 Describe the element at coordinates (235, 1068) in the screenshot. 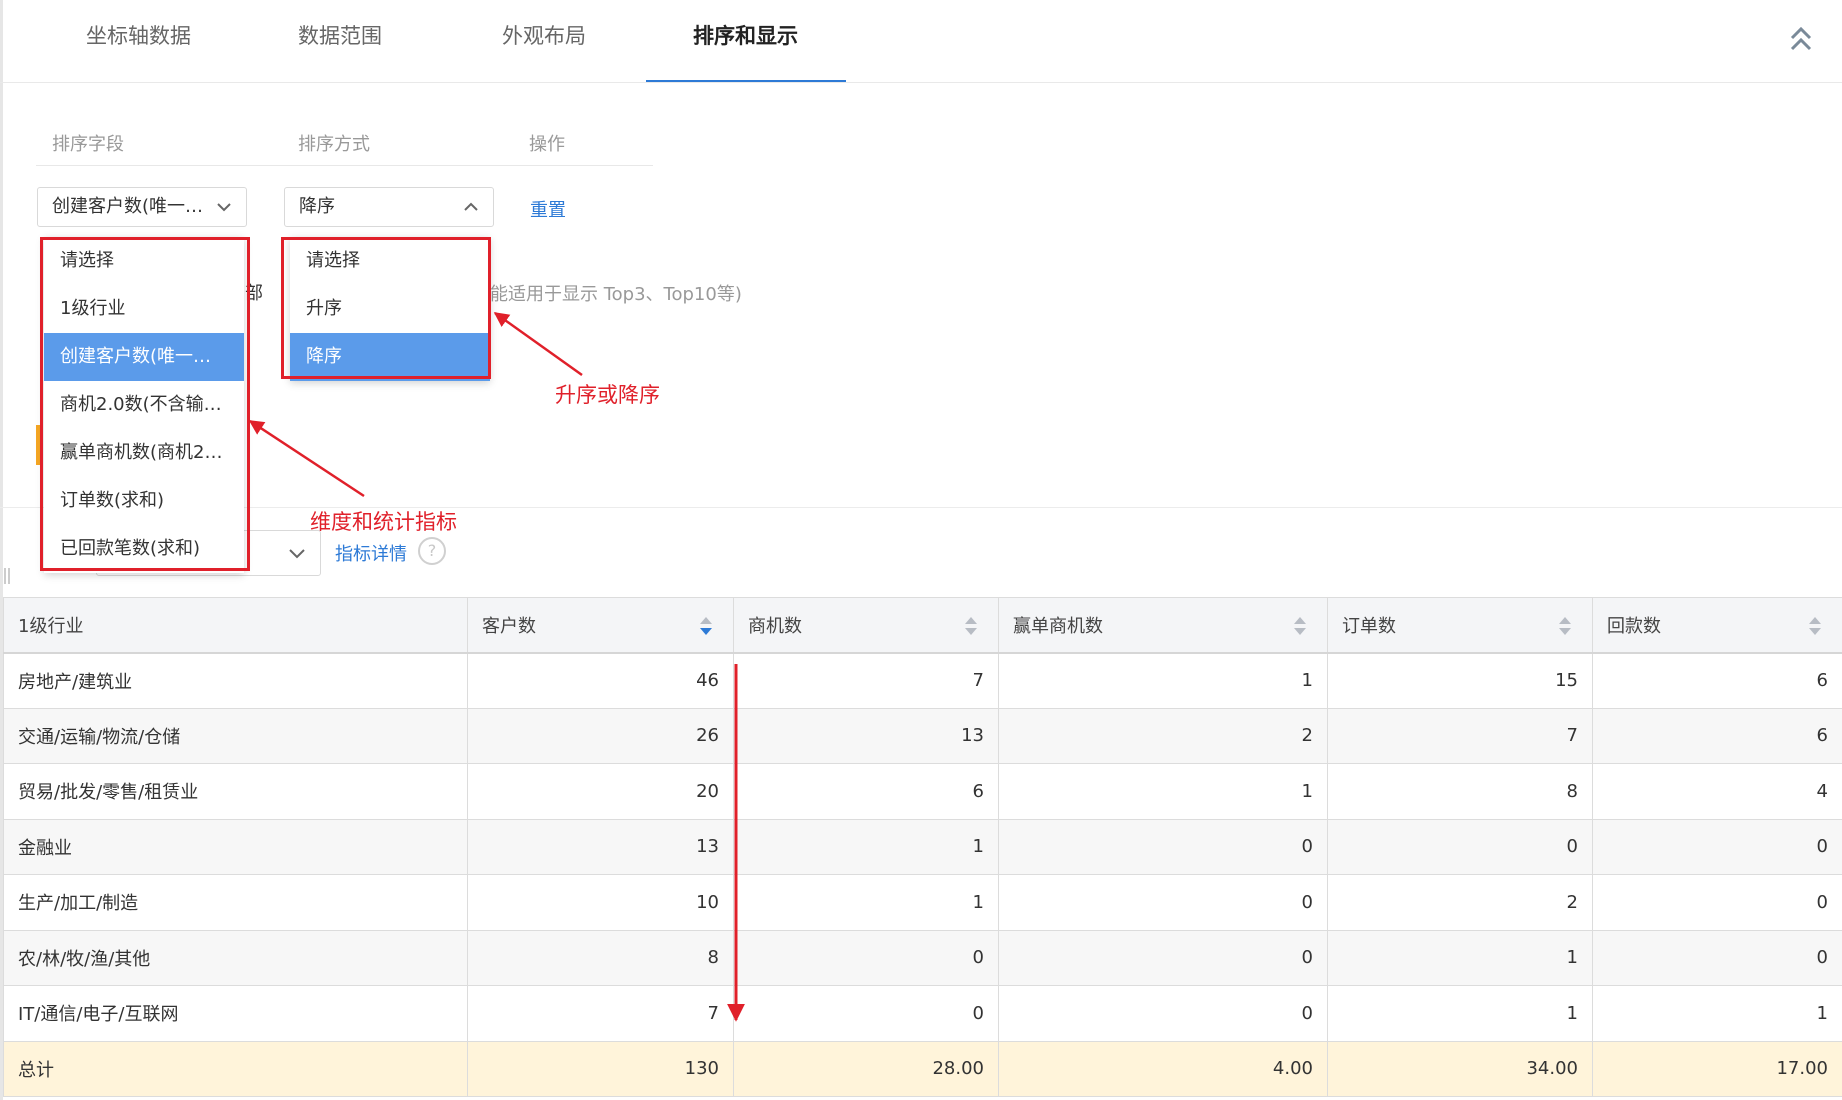

I see `total-label: 总计` at that location.